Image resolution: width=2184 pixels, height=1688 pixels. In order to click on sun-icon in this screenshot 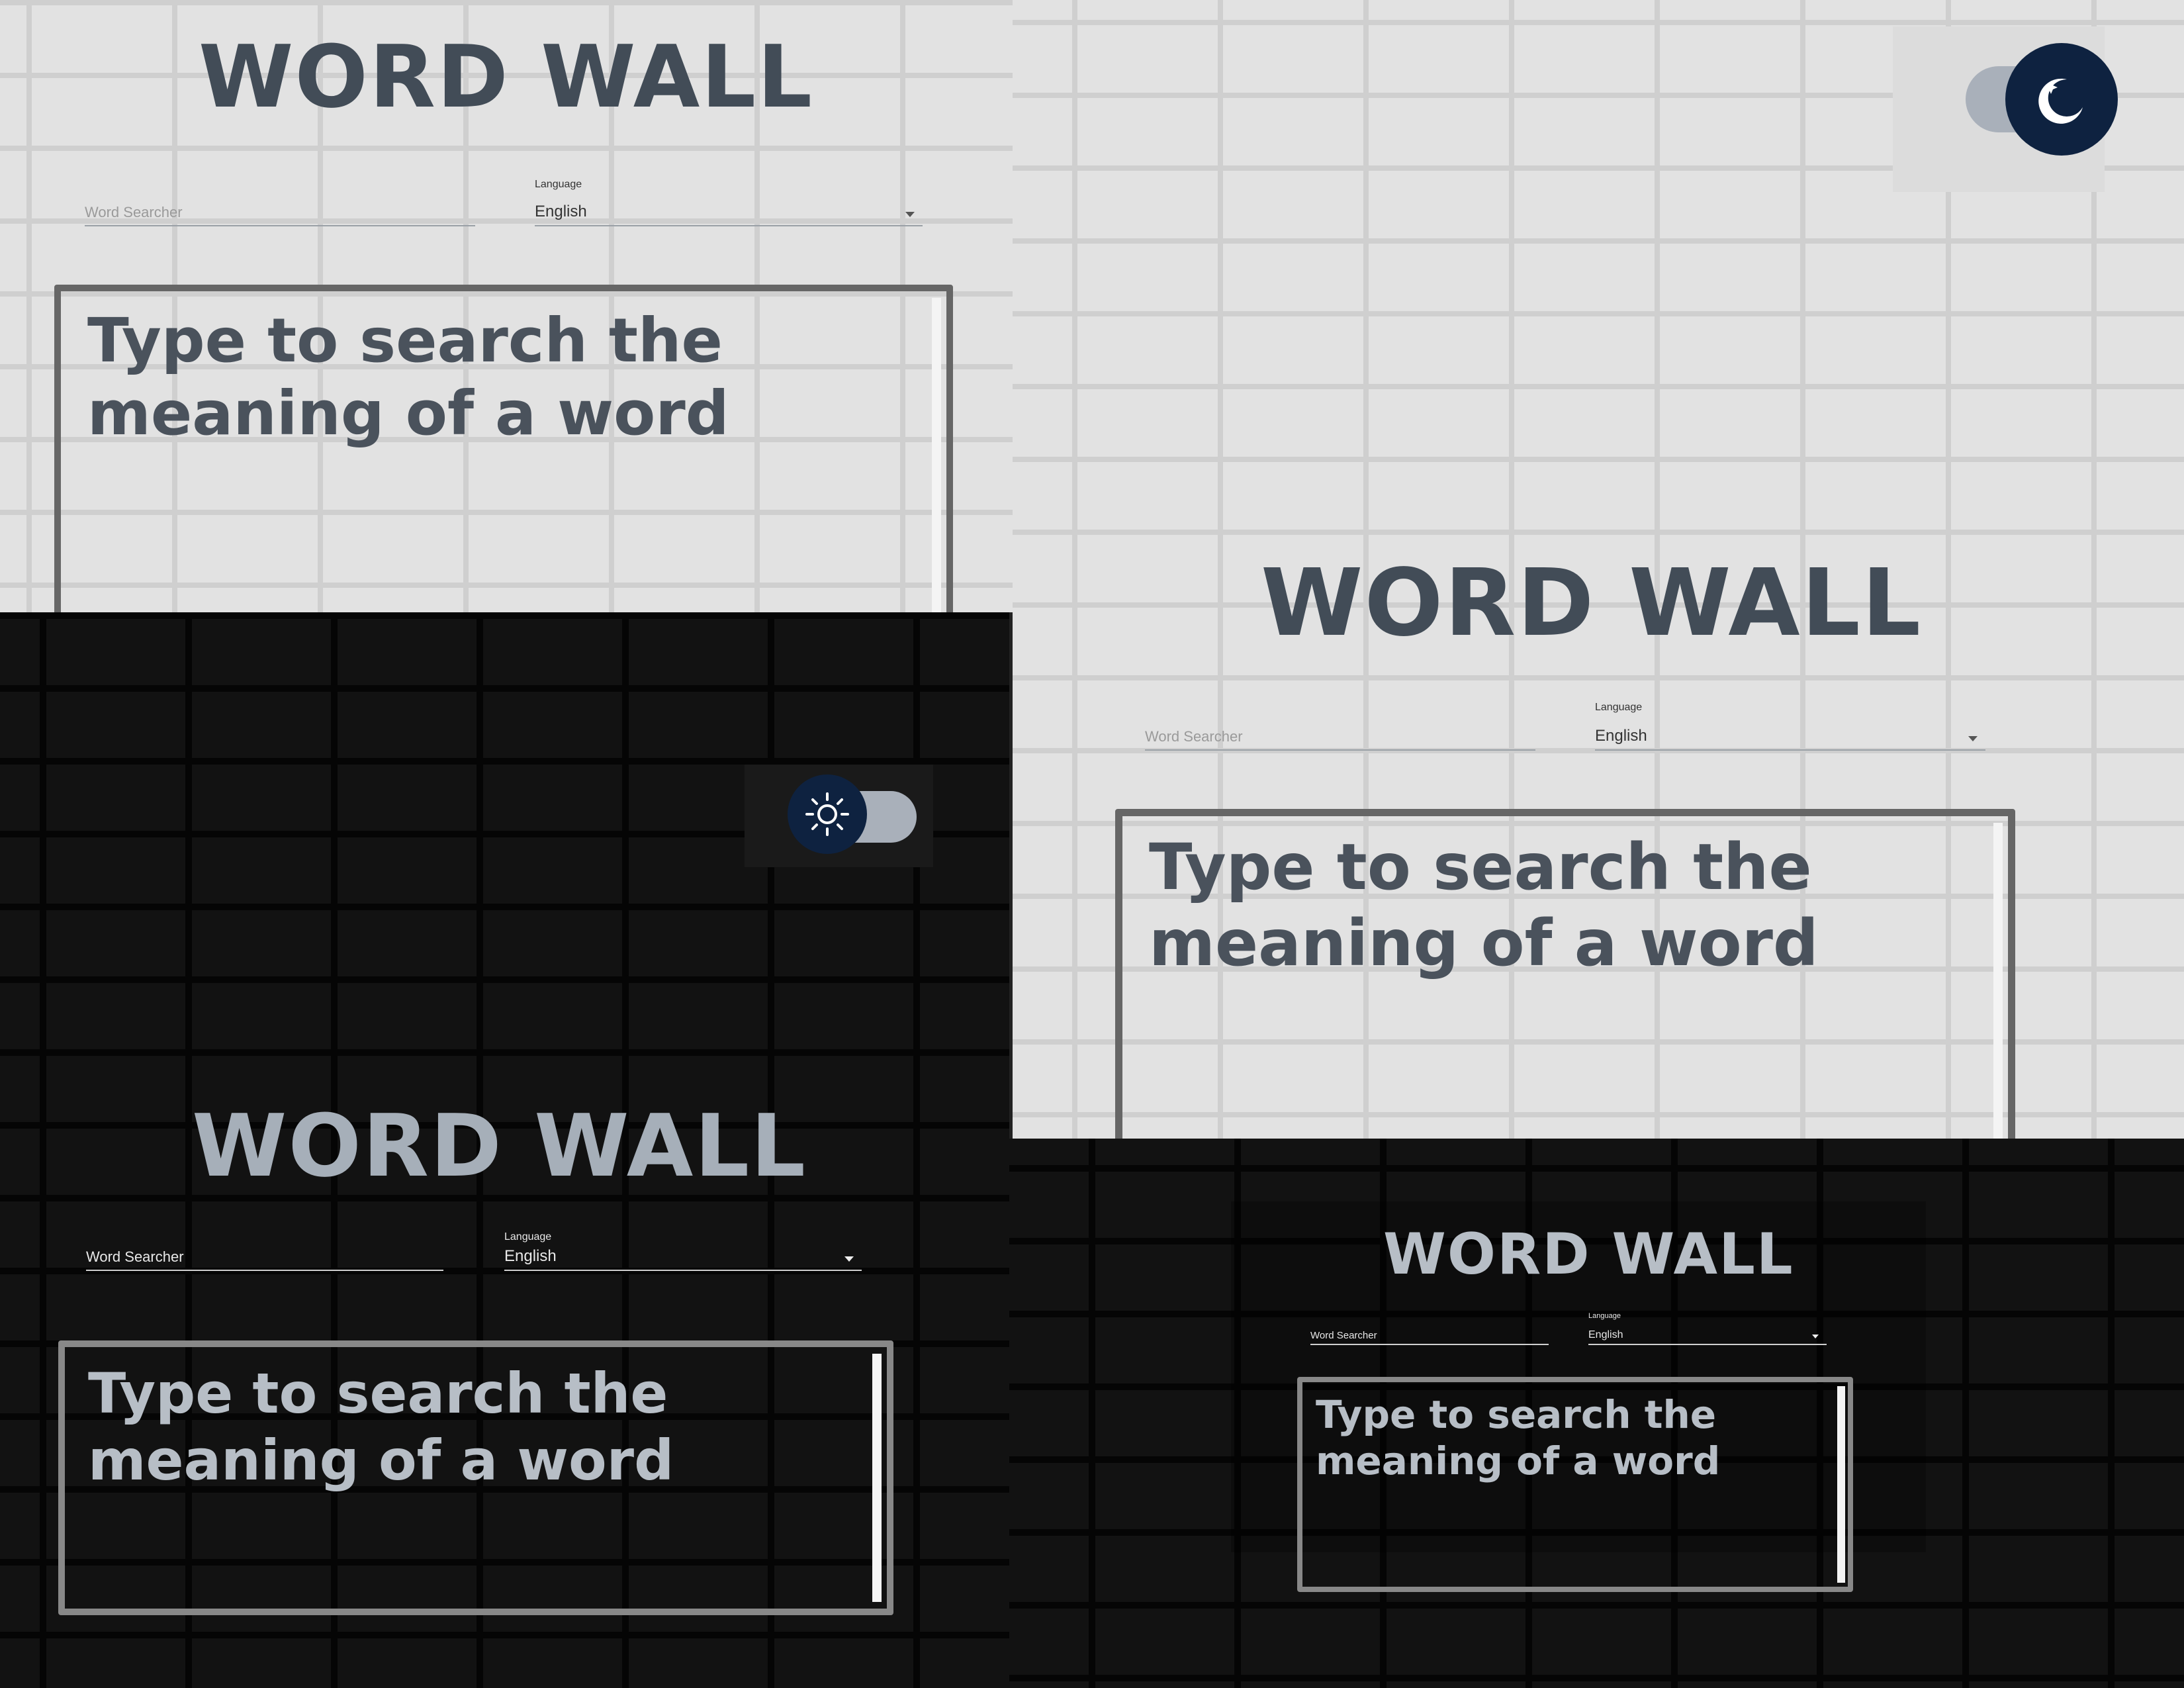, I will do `click(827, 814)`.